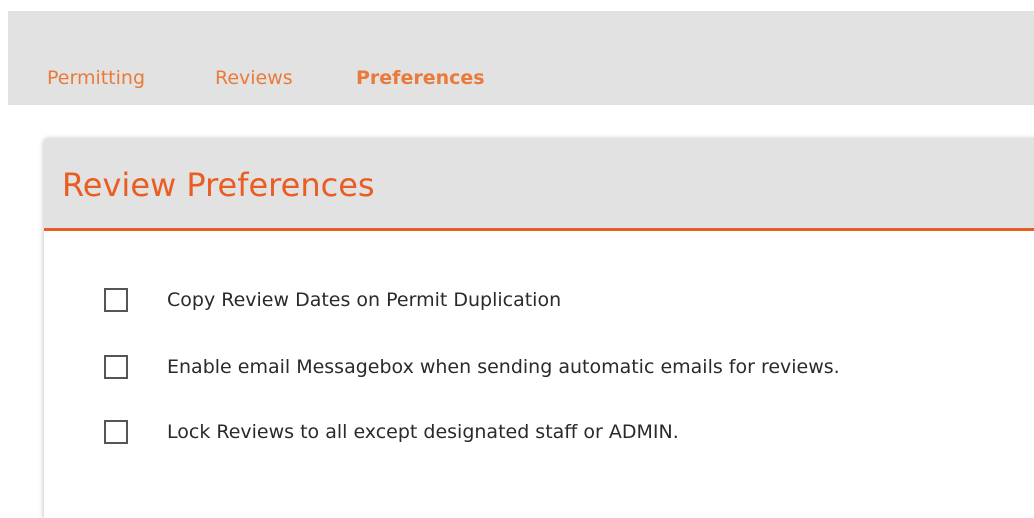 Image resolution: width=1034 pixels, height=518 pixels. I want to click on lock-reviews-checkbox, so click(116, 432).